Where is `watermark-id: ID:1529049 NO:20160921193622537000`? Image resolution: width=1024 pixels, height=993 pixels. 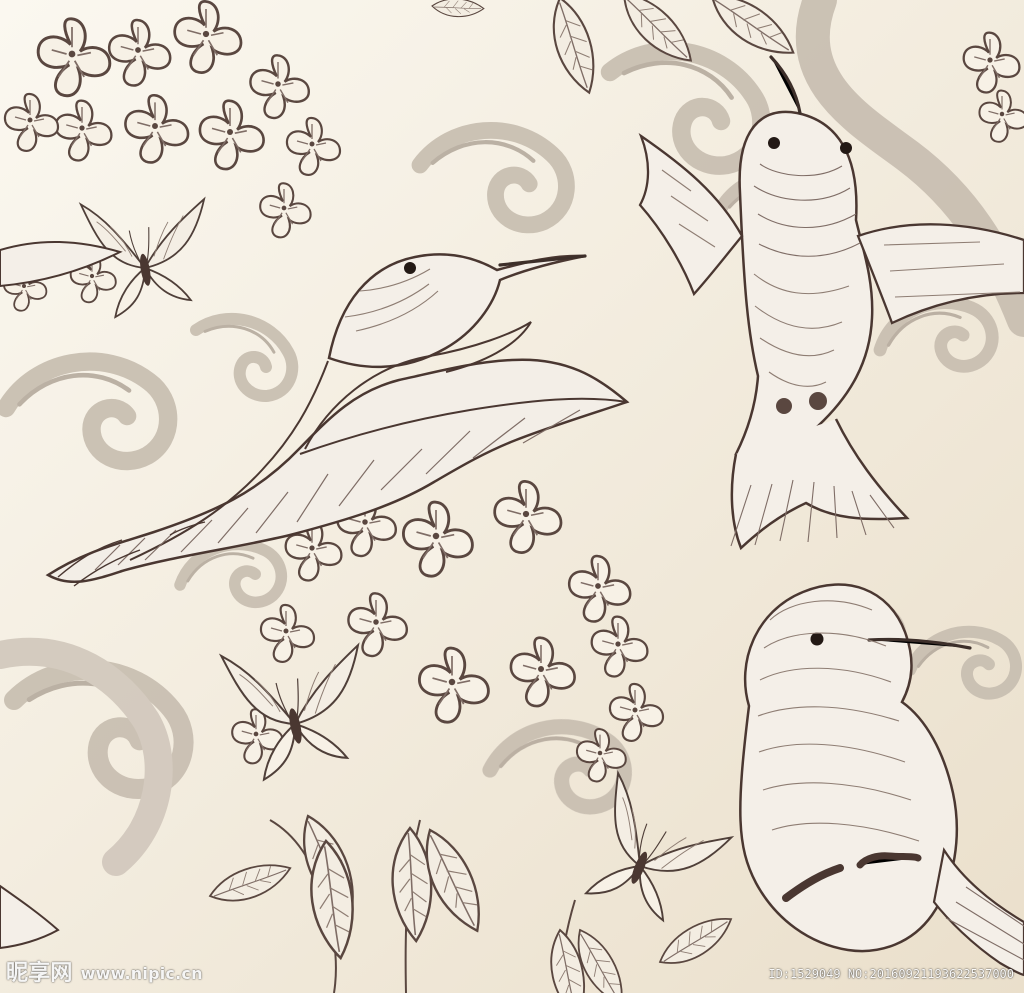
watermark-id: ID:1529049 NO:20160921193622537000 is located at coordinates (891, 973).